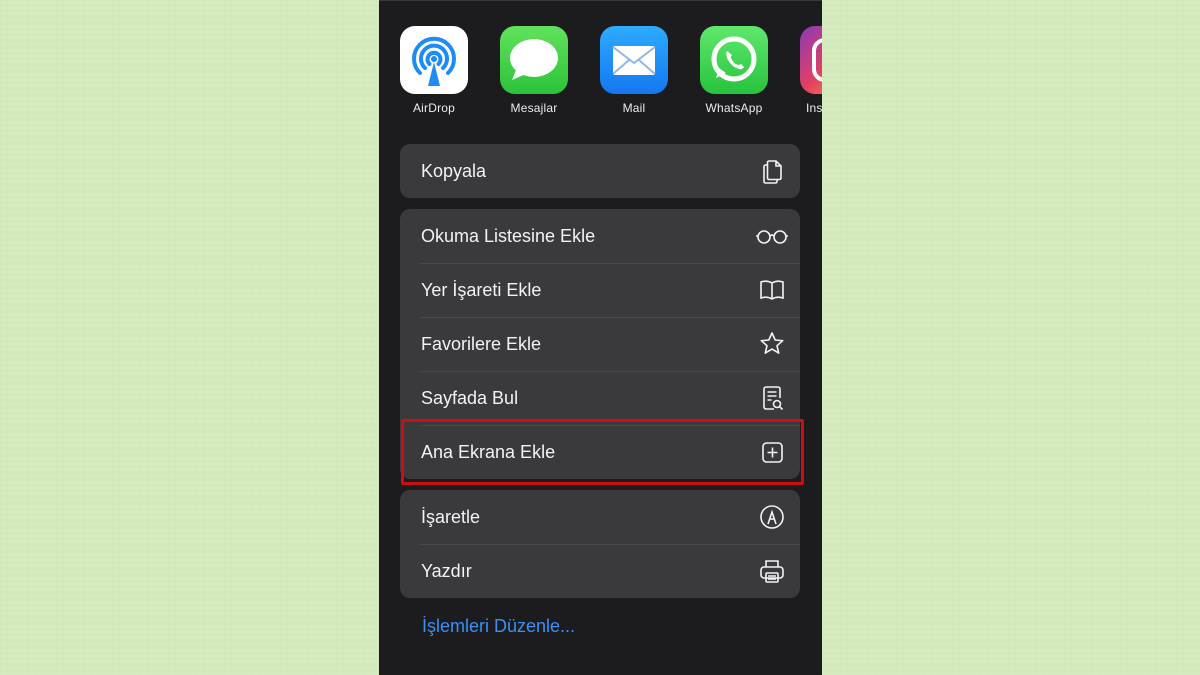 The width and height of the screenshot is (1200, 675). Describe the element at coordinates (451, 516) in the screenshot. I see `action-label: İşaretle` at that location.